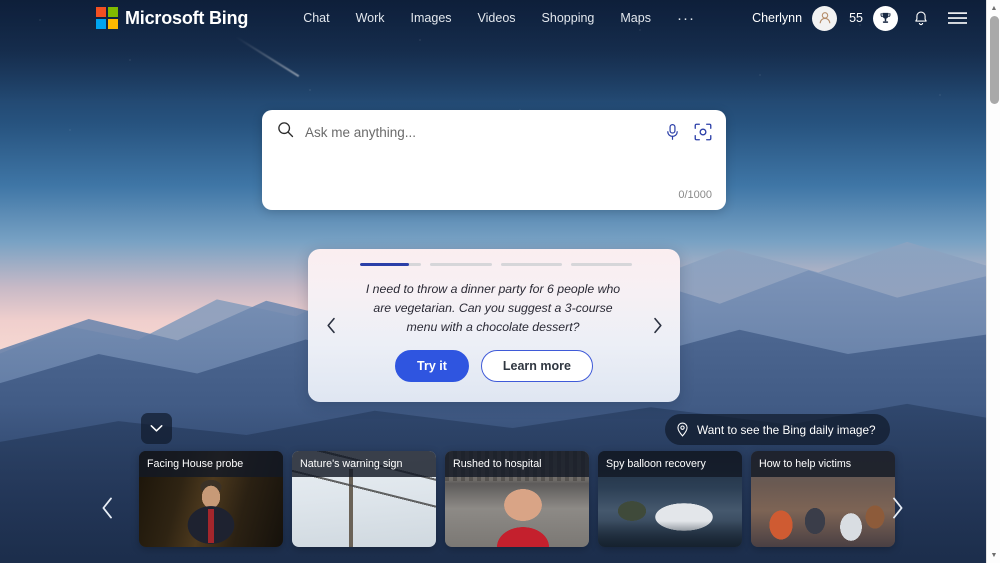  I want to click on suggestion-prev-button, so click(331, 326).